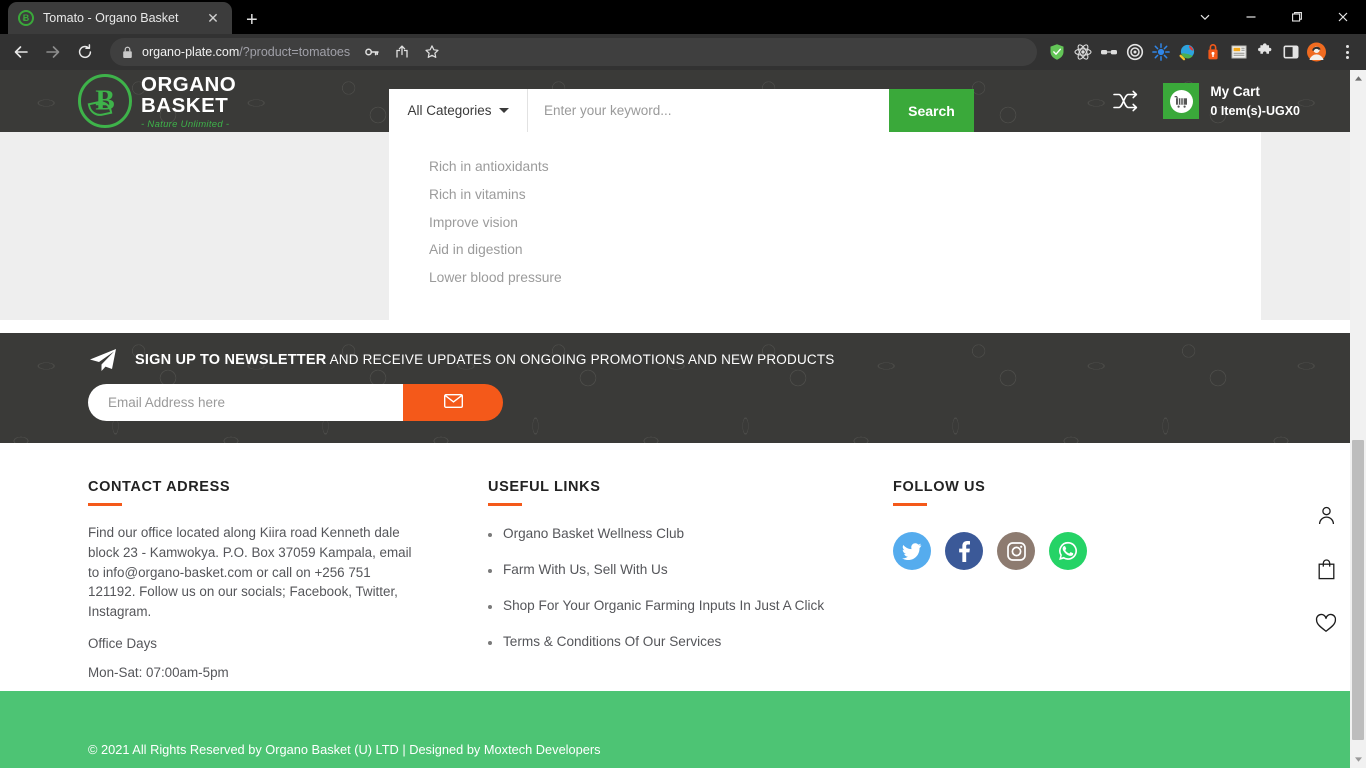 The image size is (1366, 768). Describe the element at coordinates (231, 360) in the screenshot. I see `newsletter-headline-bold: SIGN UP TO NEWSLETTER` at that location.